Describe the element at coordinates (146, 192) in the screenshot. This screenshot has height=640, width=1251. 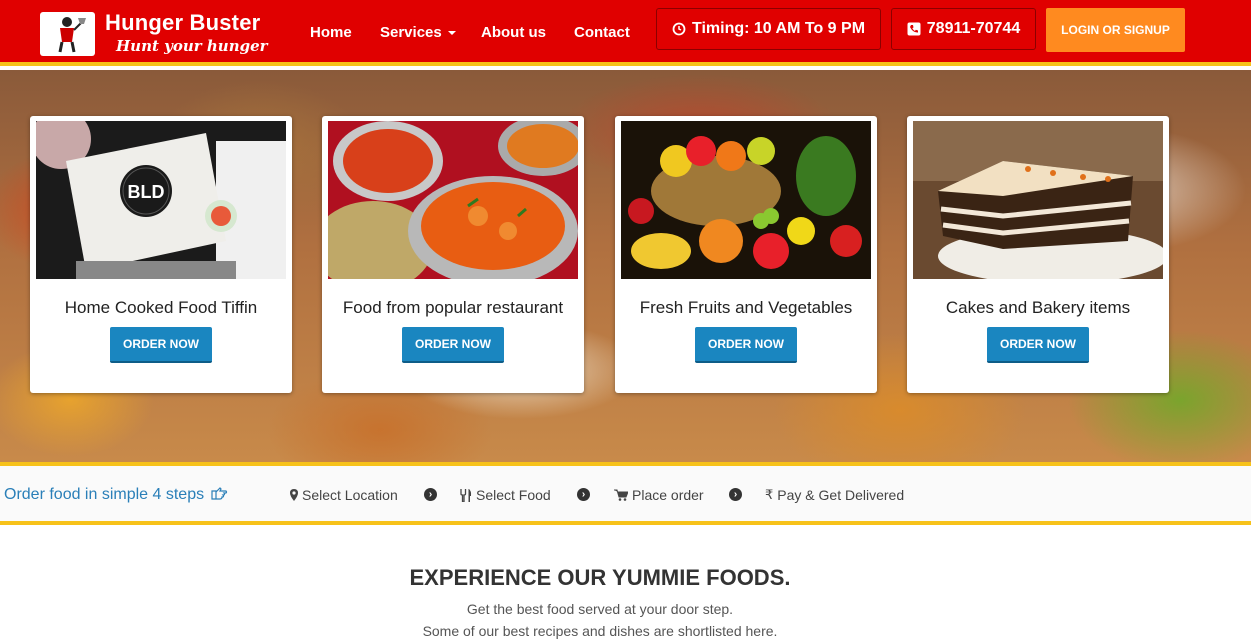
I see `tiffin-box-label: BLD` at that location.